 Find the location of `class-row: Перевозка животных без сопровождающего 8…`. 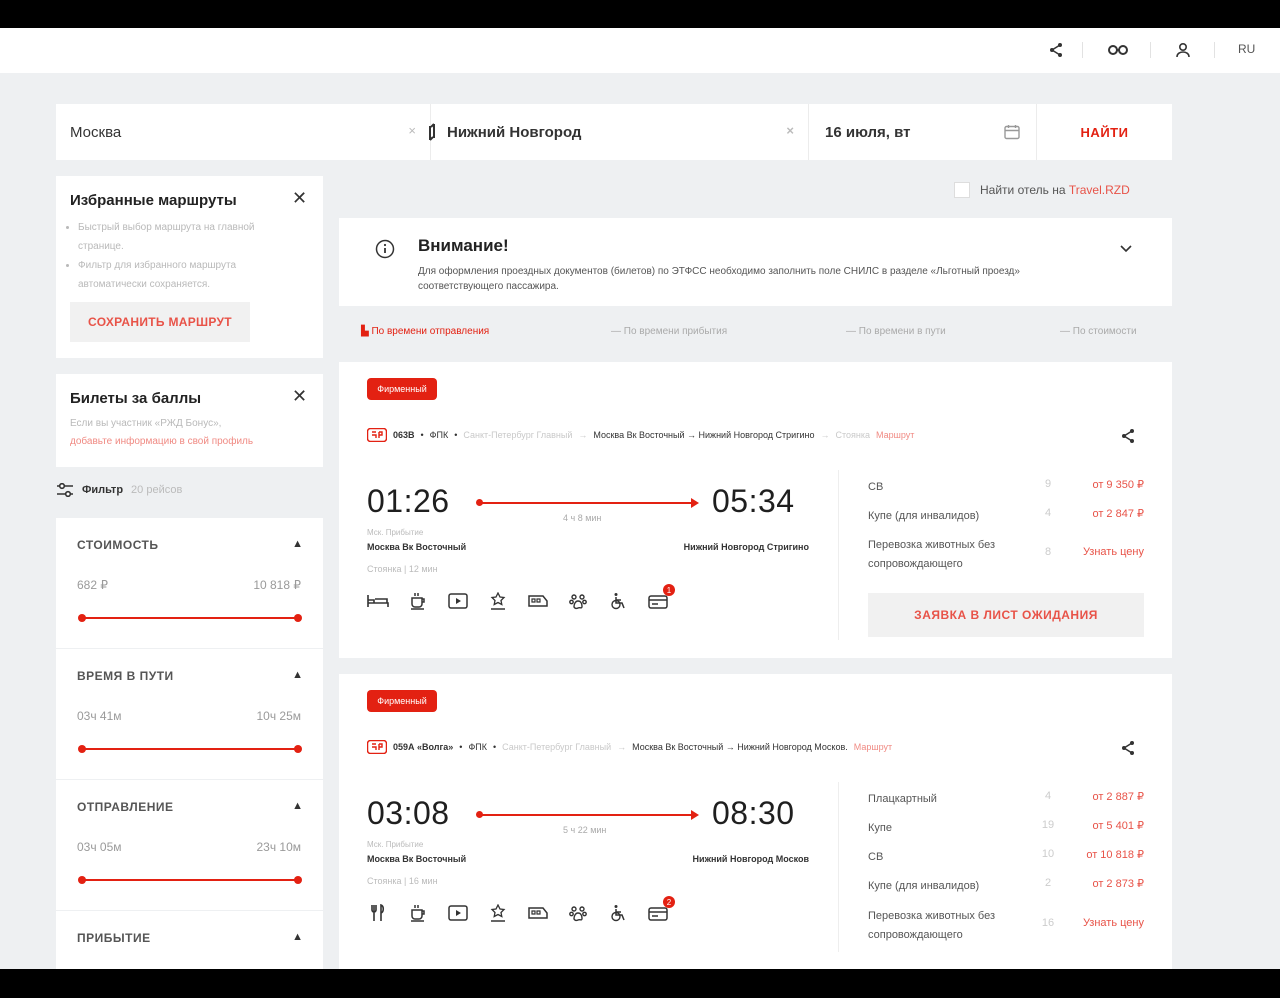

class-row: Перевозка животных без сопровождающего 8… is located at coordinates (1006, 555).